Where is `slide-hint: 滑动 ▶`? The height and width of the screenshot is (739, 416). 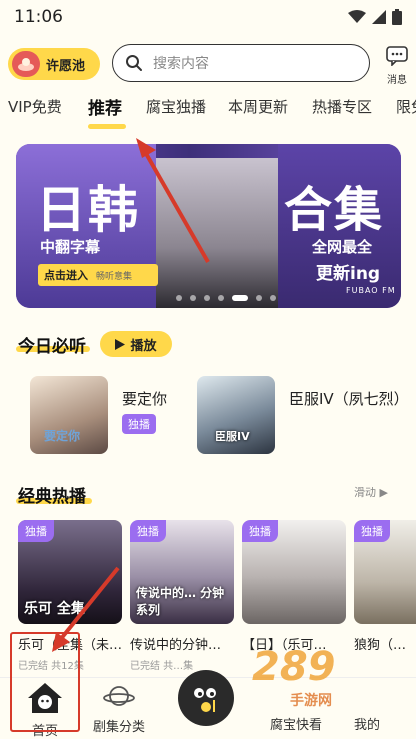
slide-hint: 滑动 ▶ is located at coordinates (371, 492).